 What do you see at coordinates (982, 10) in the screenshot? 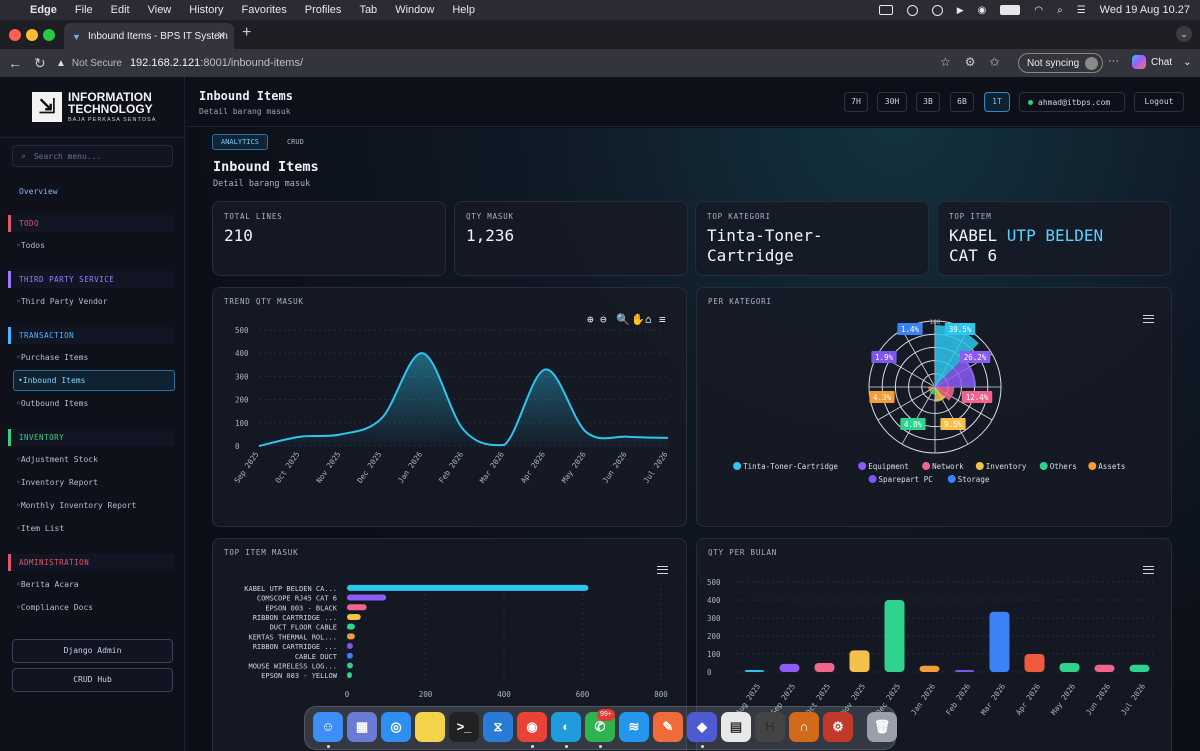
I see `control-icon: ◉` at bounding box center [982, 10].